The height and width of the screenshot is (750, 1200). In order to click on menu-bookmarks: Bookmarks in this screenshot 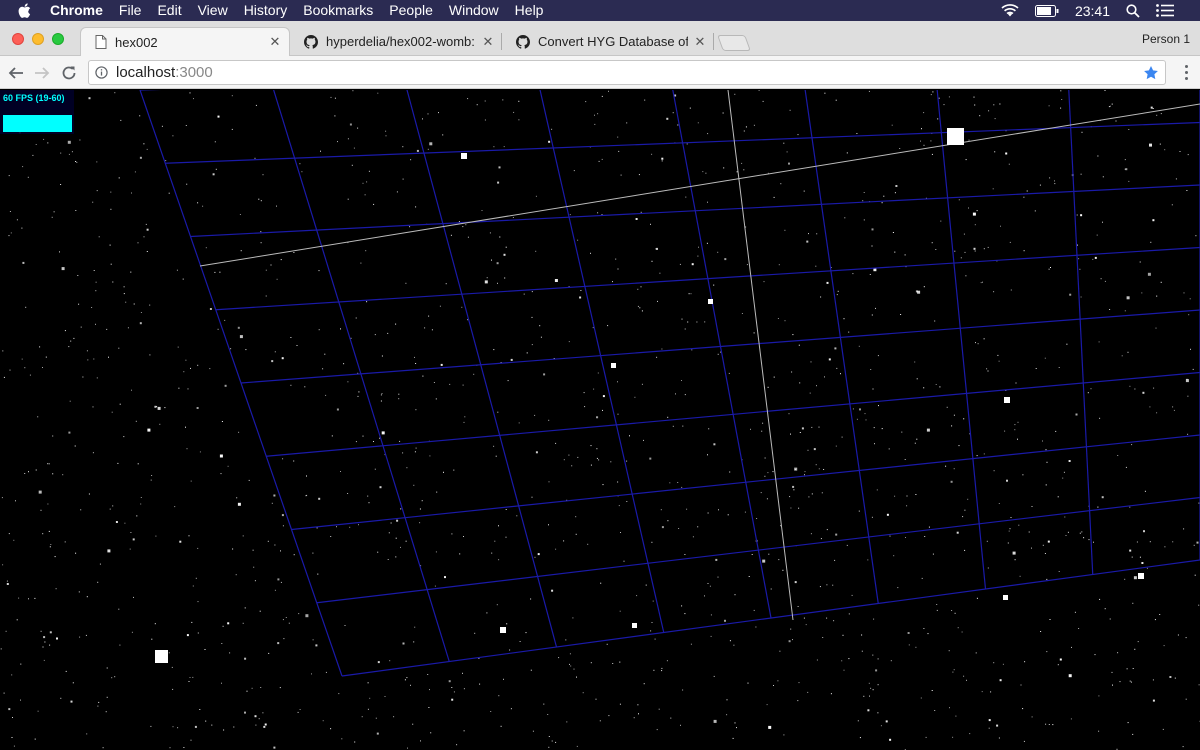, I will do `click(338, 10)`.